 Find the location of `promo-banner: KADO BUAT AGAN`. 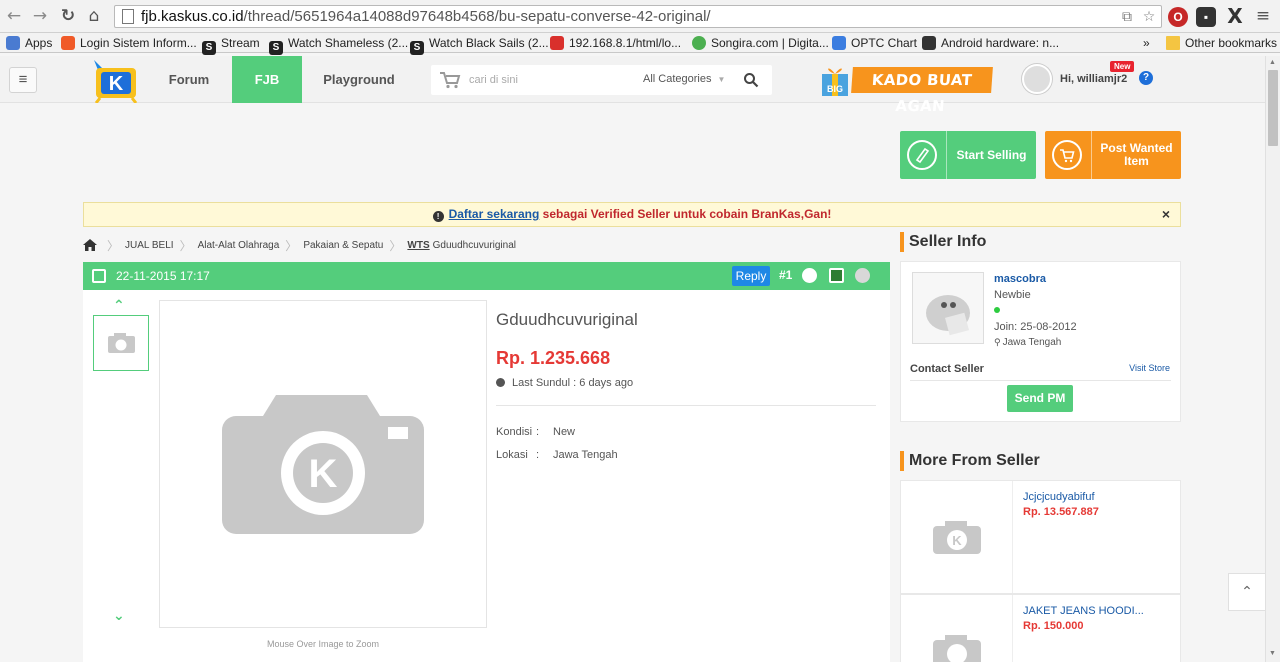

promo-banner: KADO BUAT AGAN is located at coordinates (922, 91).